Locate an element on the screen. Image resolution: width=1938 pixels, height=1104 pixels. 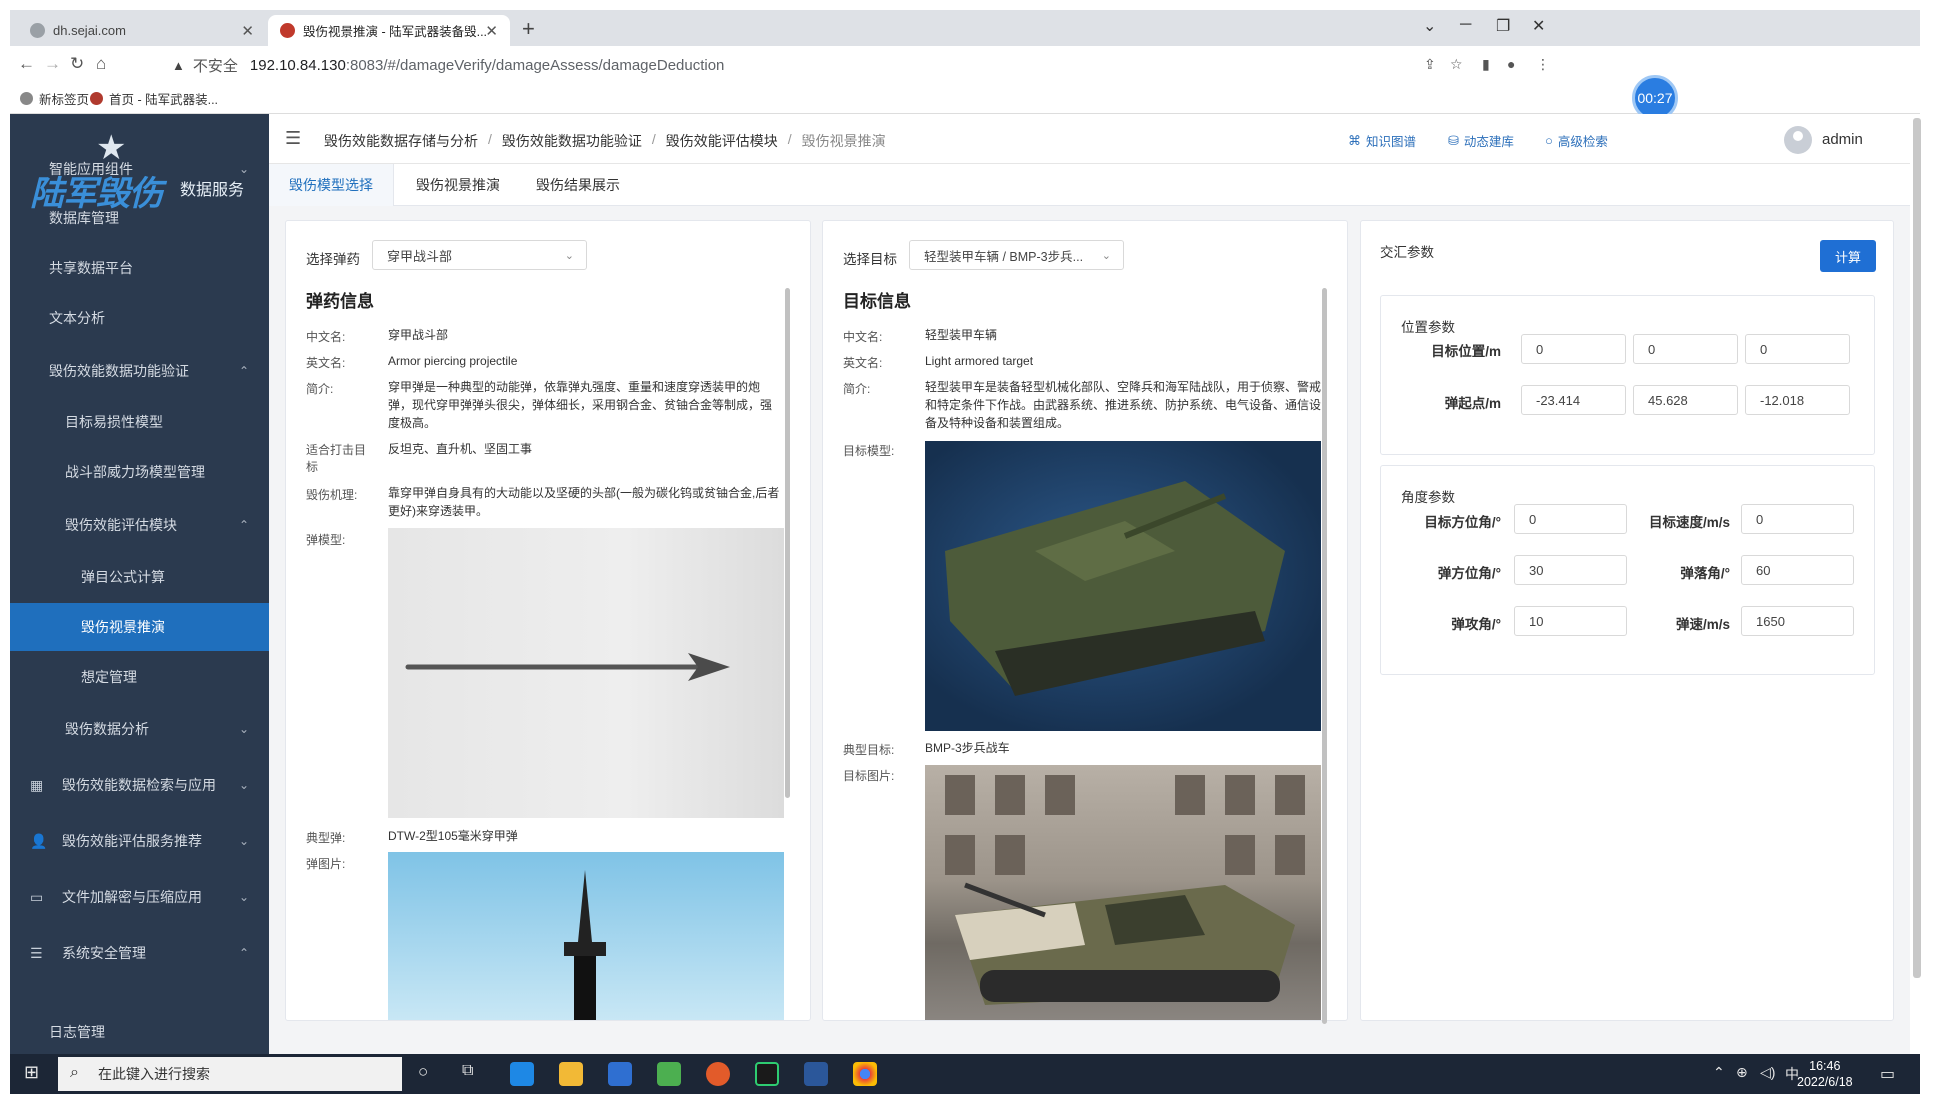
bookmark-star-icon: ☆ is located at coordinates (1456, 64).